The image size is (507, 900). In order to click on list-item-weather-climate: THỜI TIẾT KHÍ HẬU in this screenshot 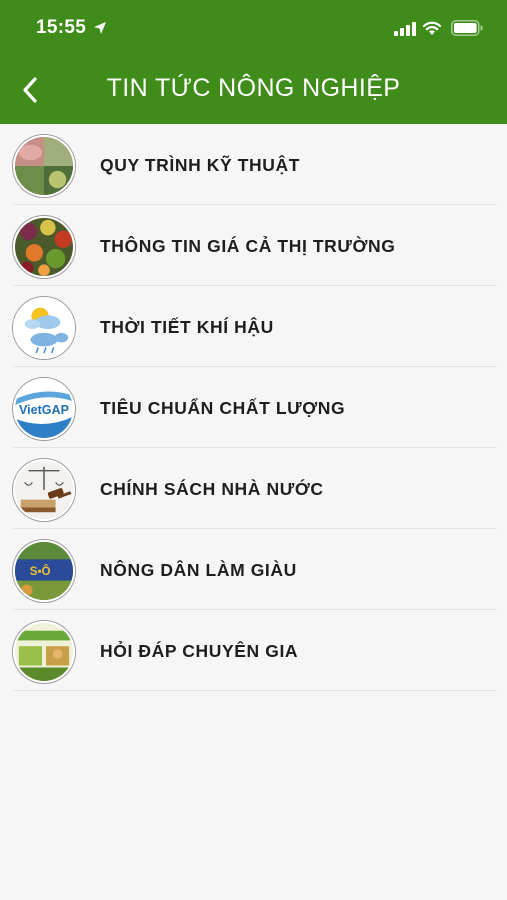, I will do `click(253, 326)`.